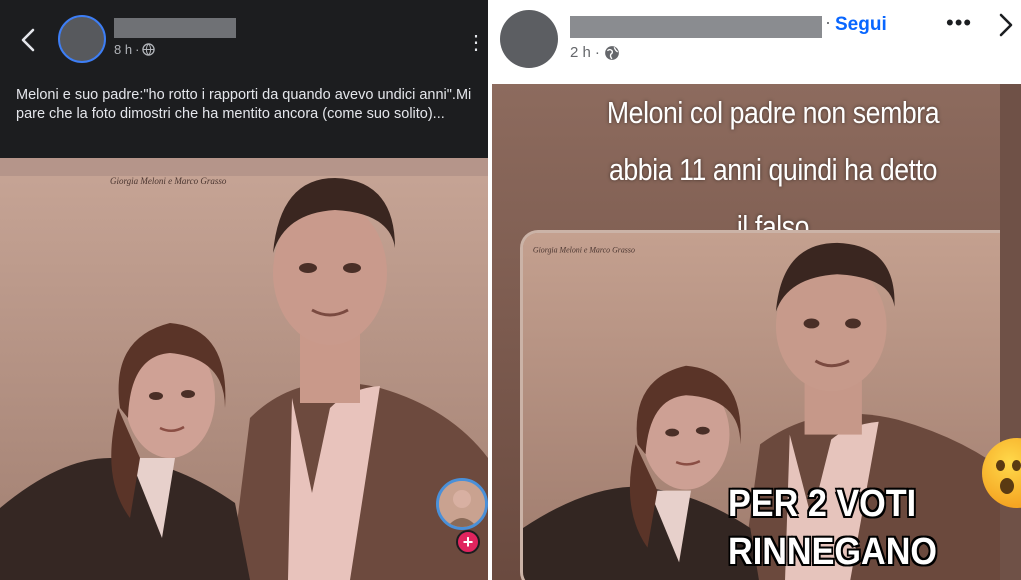 The width and height of the screenshot is (1021, 580). I want to click on post-time: 2 h, so click(580, 52).